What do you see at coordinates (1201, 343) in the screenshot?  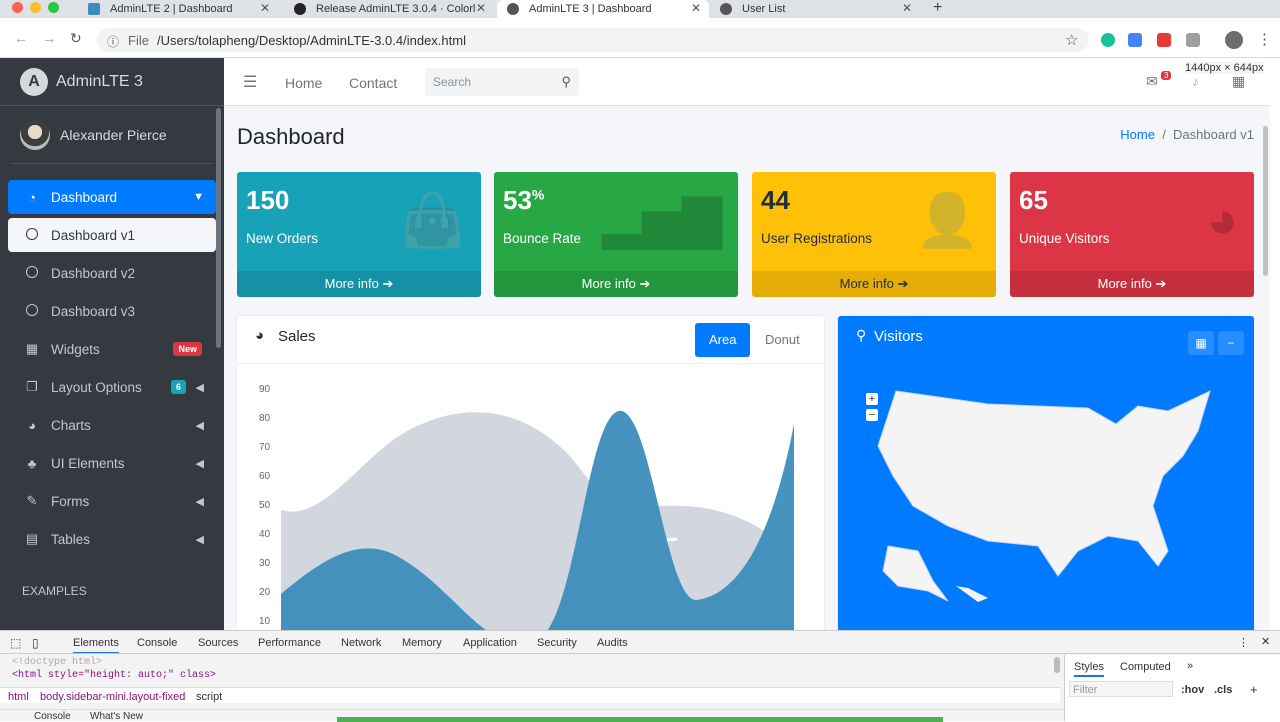 I see `calendar-icon: ▦` at bounding box center [1201, 343].